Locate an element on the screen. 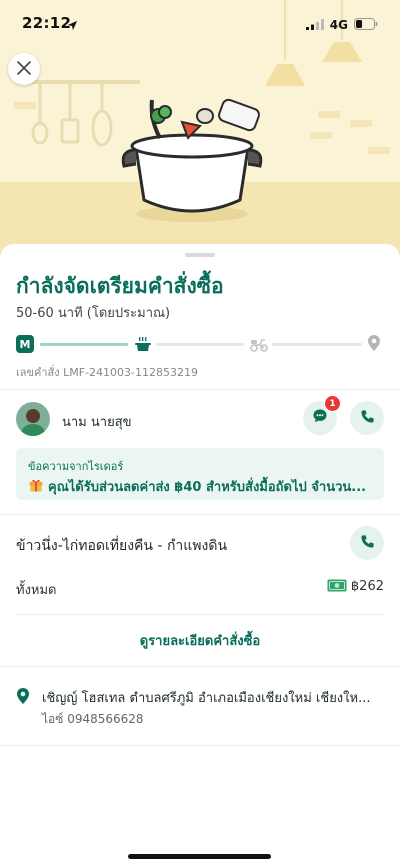  order-status-title: กำลังจัดเตรียมคำสั่งซื้อ is located at coordinates (120, 286).